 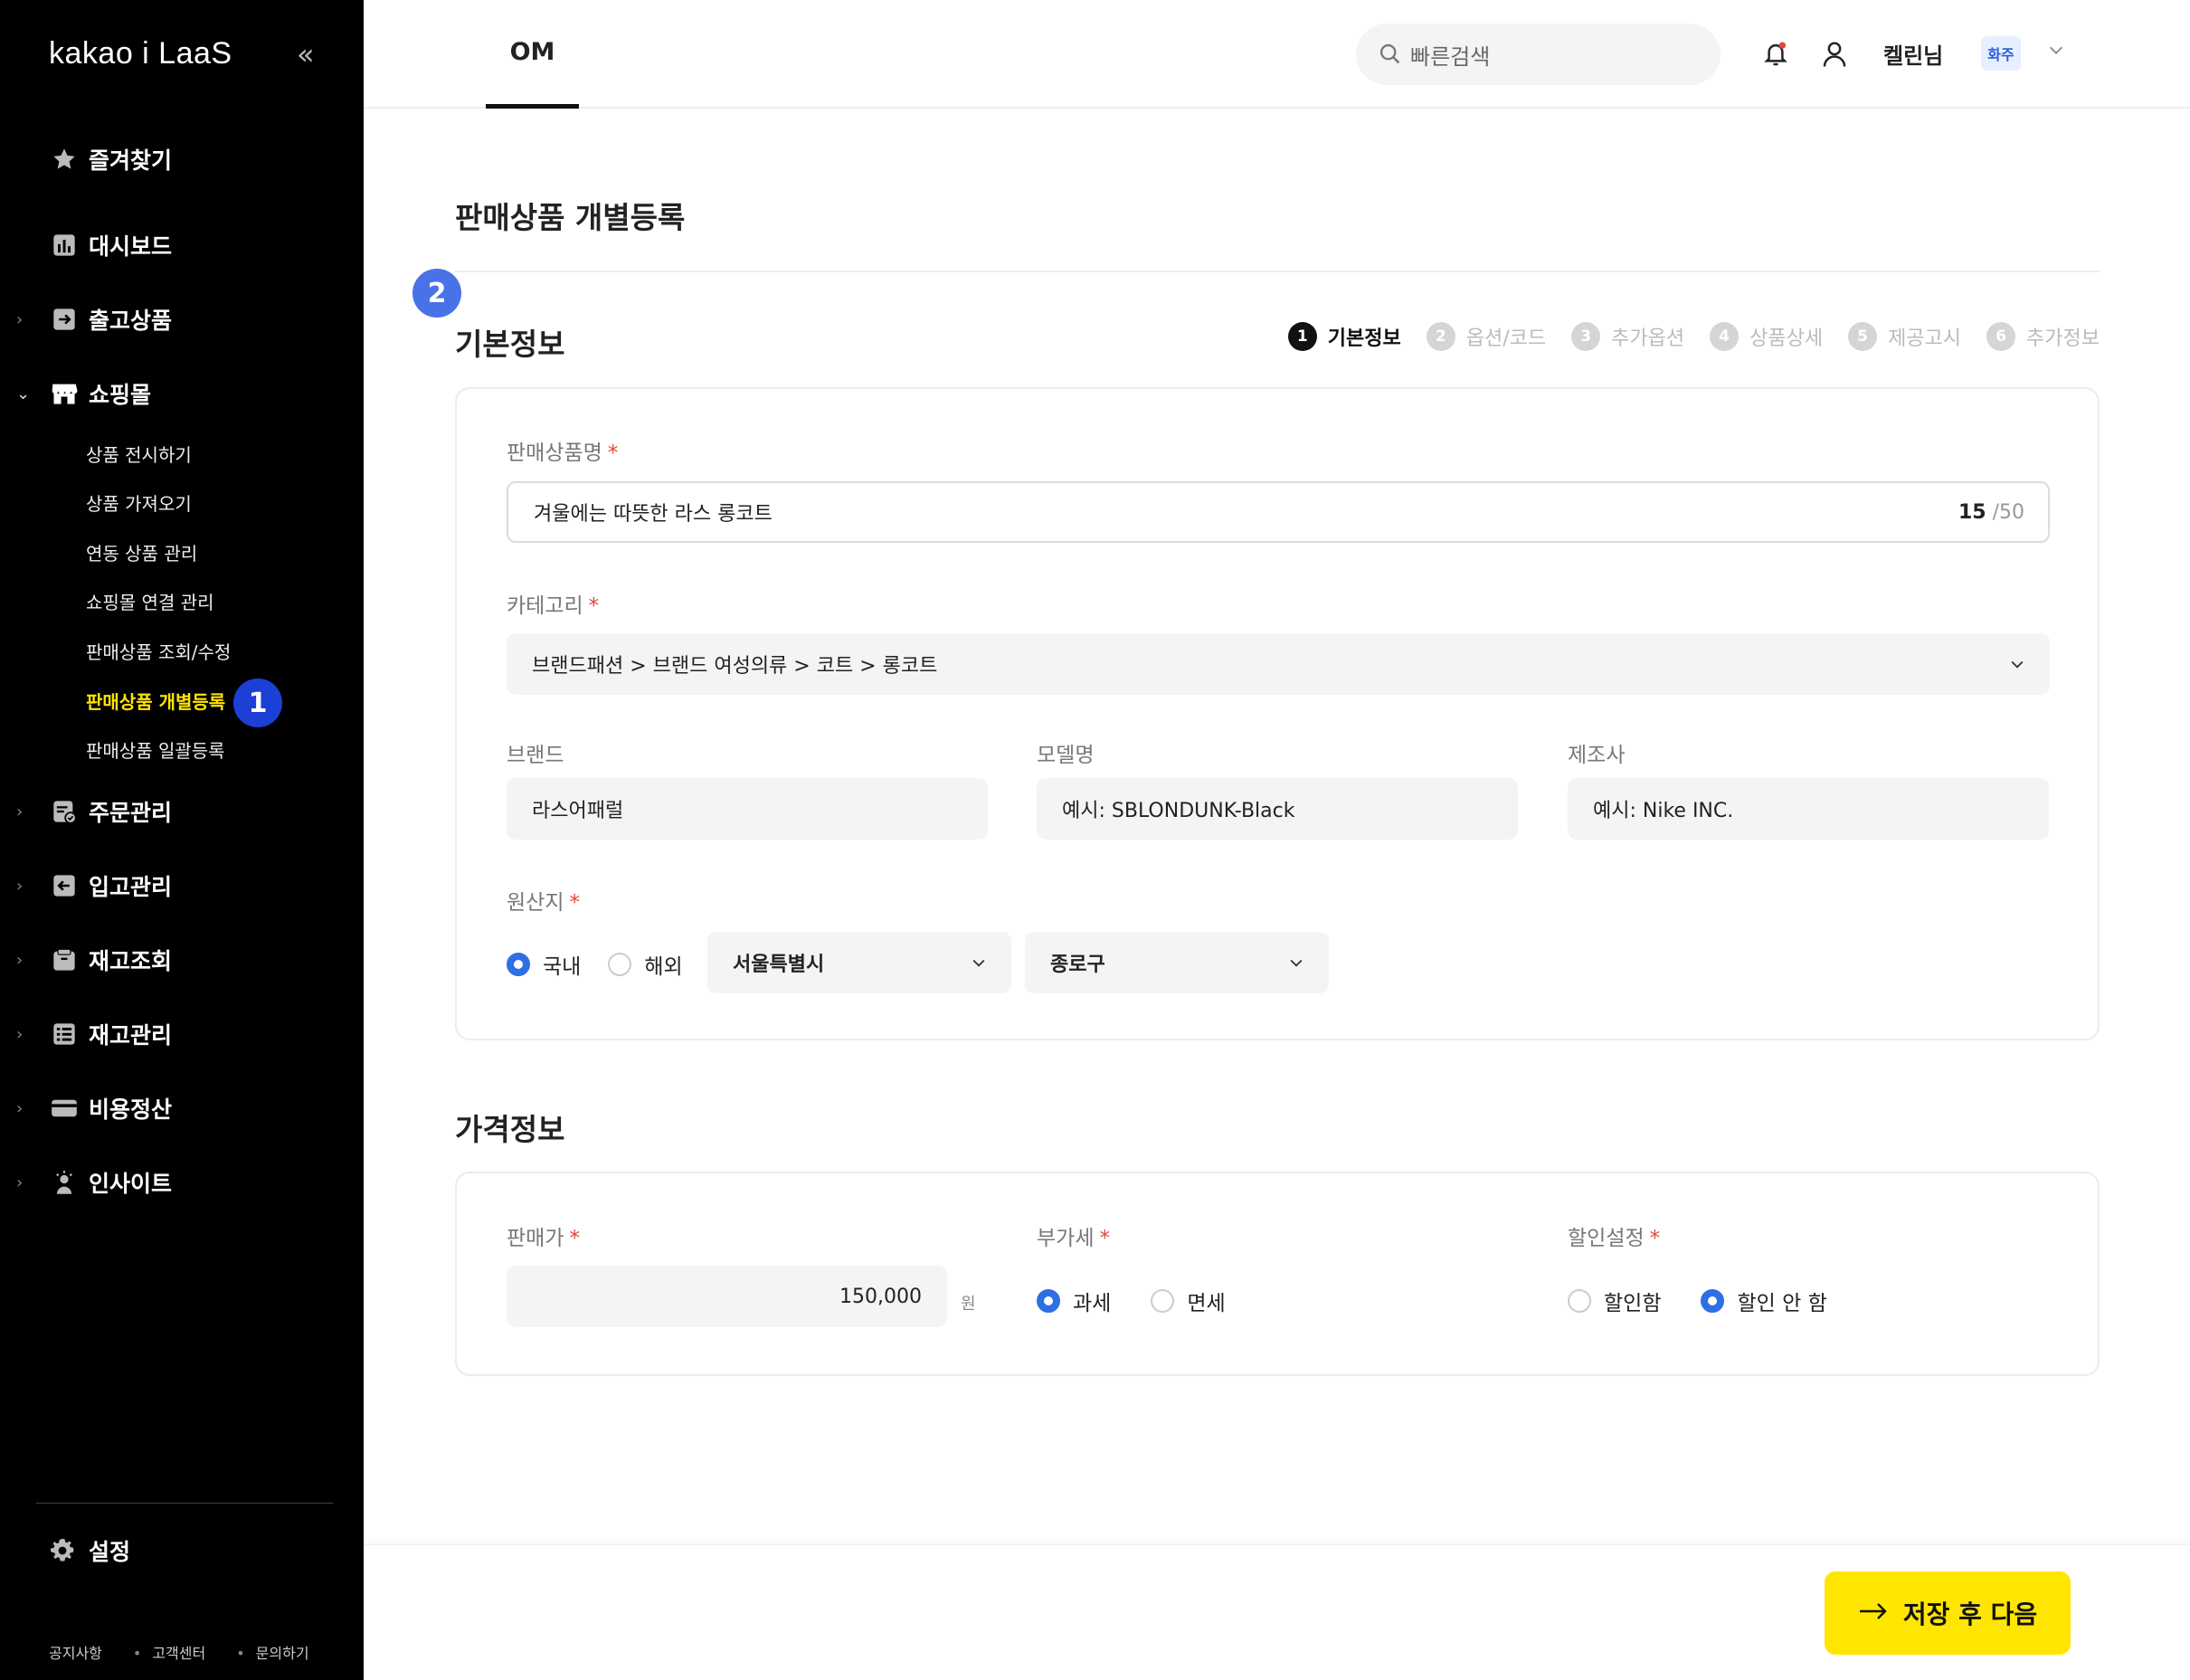 I want to click on sidebar-item-label: 즐겨찾기, so click(x=131, y=160).